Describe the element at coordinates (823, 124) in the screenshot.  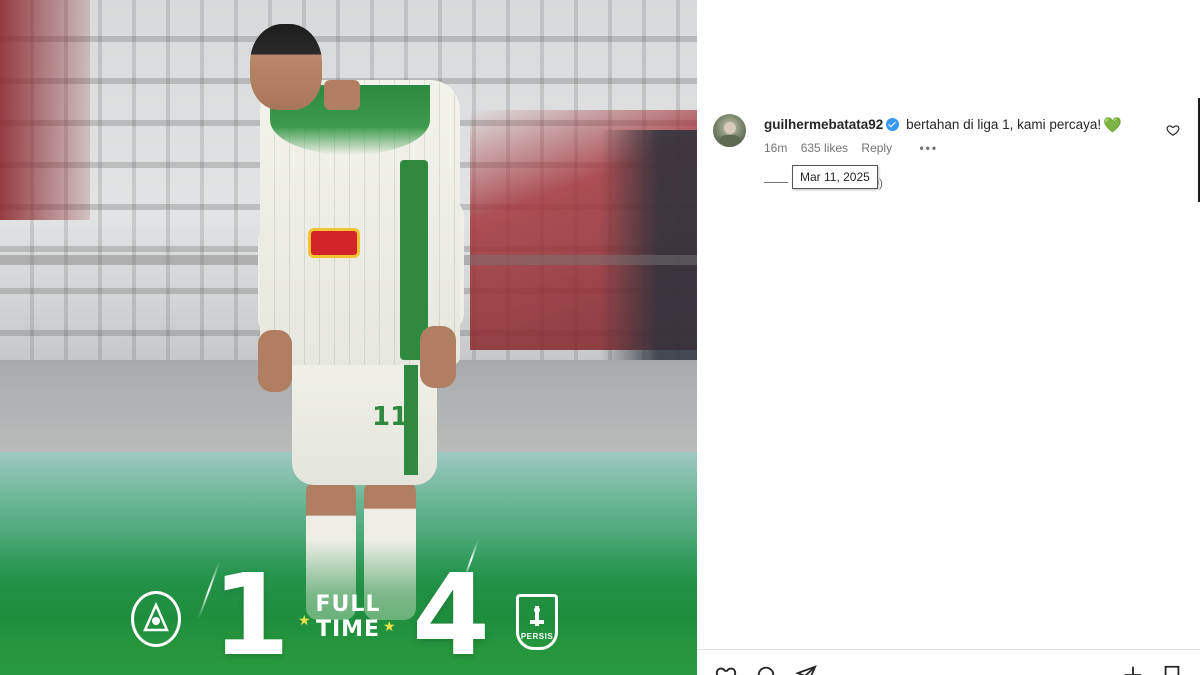
I see `comment-username: guilhermebatata92` at that location.